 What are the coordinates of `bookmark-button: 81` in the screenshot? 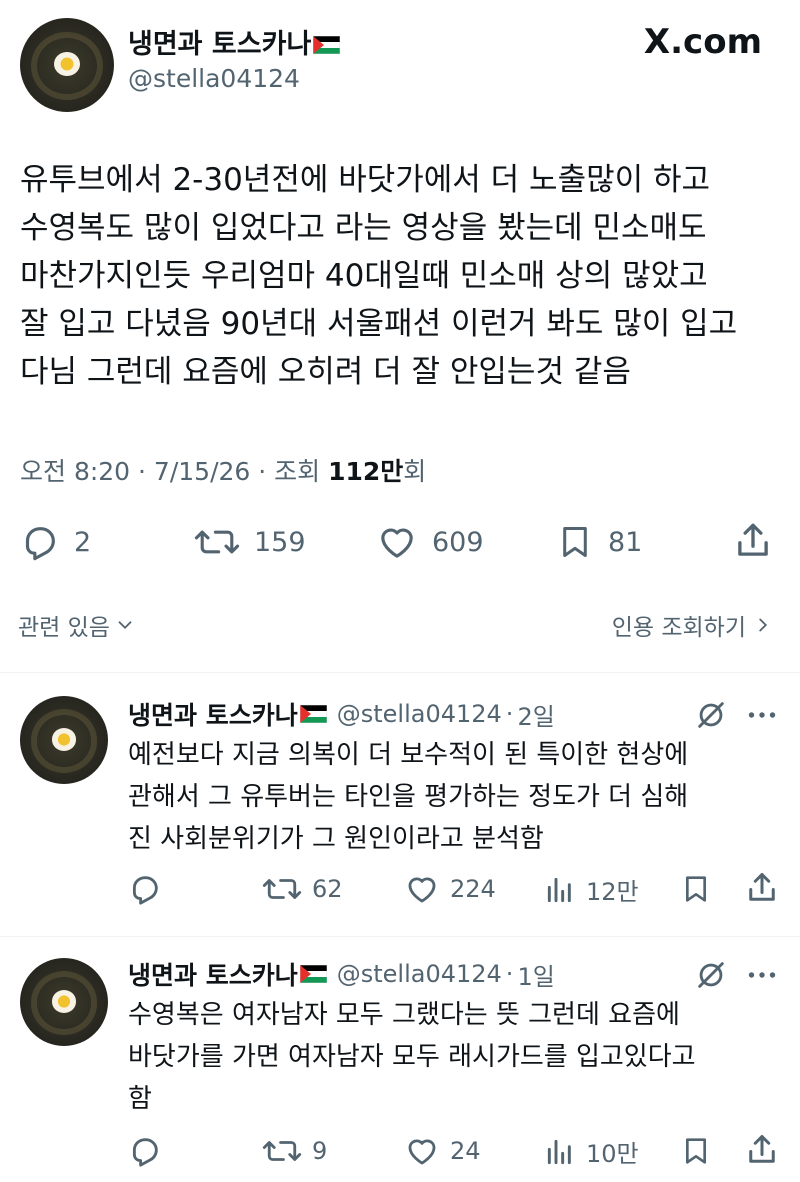 It's located at (599, 542).